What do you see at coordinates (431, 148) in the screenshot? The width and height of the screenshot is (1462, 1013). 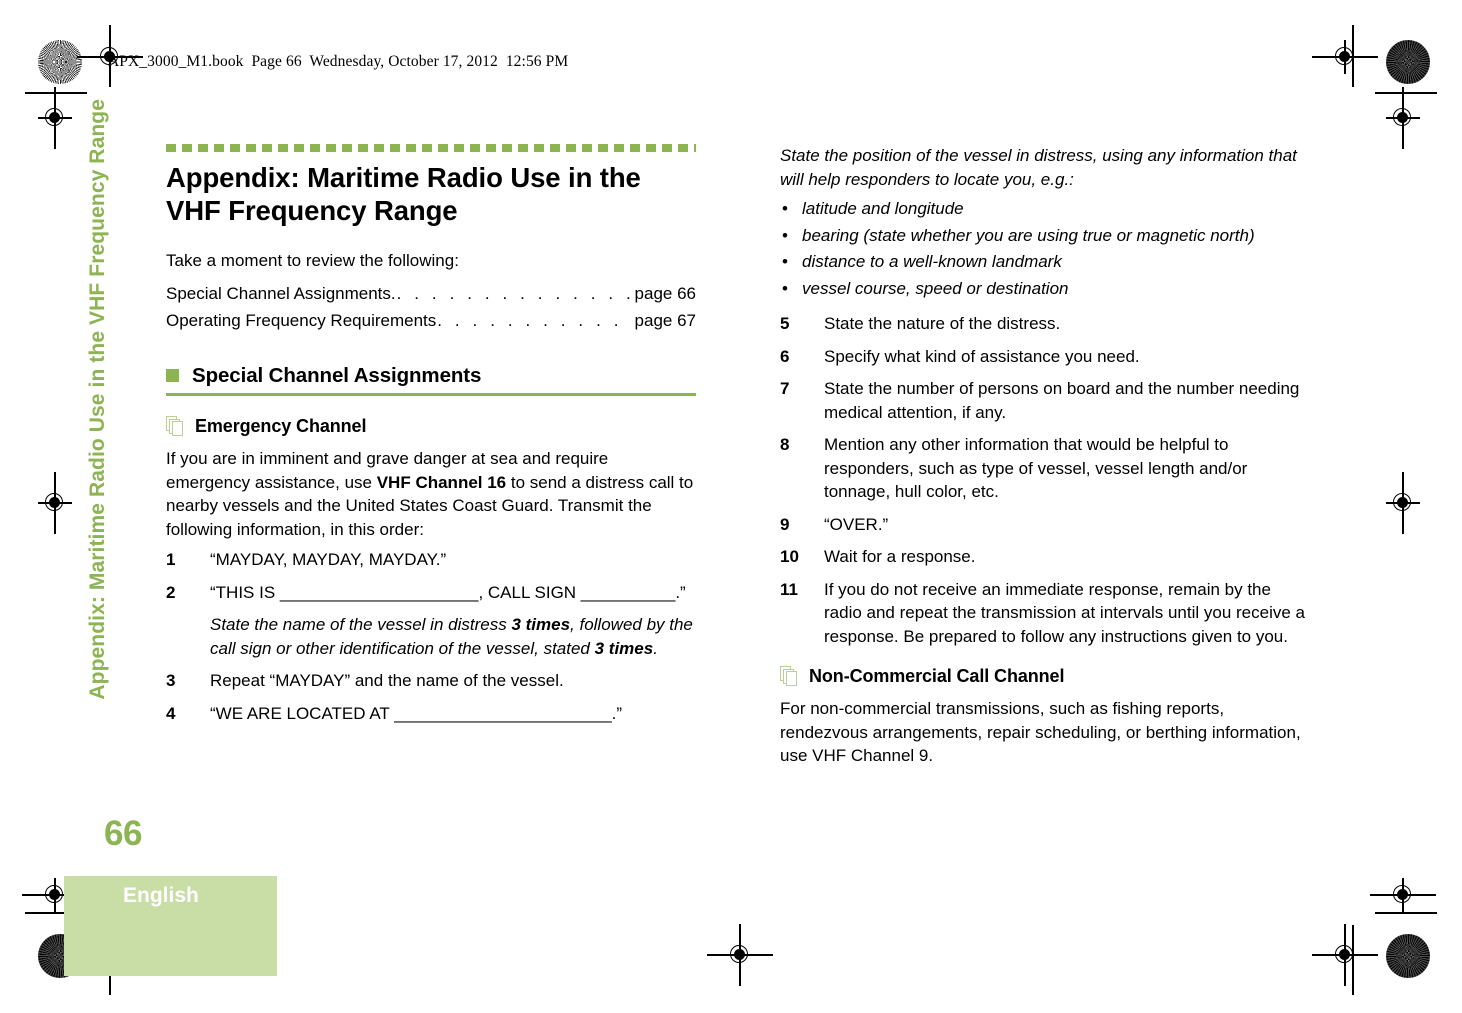 I see `dashed-rule-decoration` at bounding box center [431, 148].